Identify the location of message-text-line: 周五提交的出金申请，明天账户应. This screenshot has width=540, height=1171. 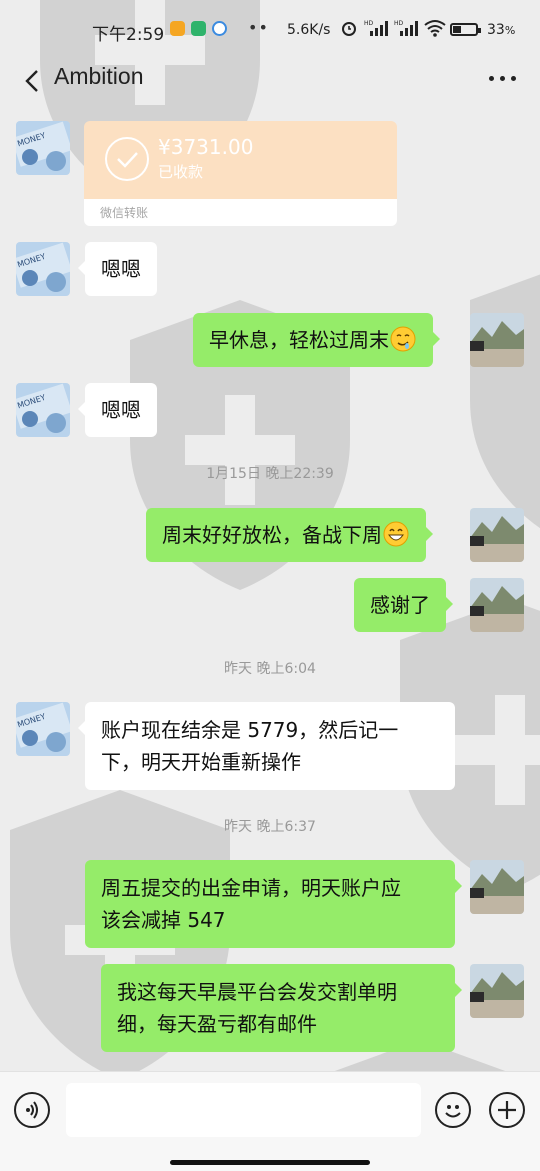
(251, 888).